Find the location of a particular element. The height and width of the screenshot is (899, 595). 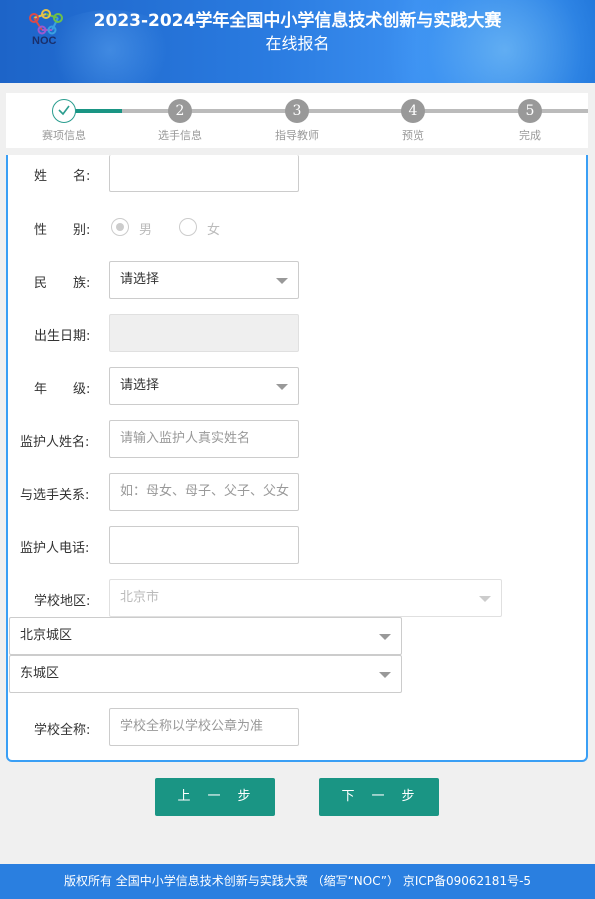

step-number: 2 is located at coordinates (180, 111).